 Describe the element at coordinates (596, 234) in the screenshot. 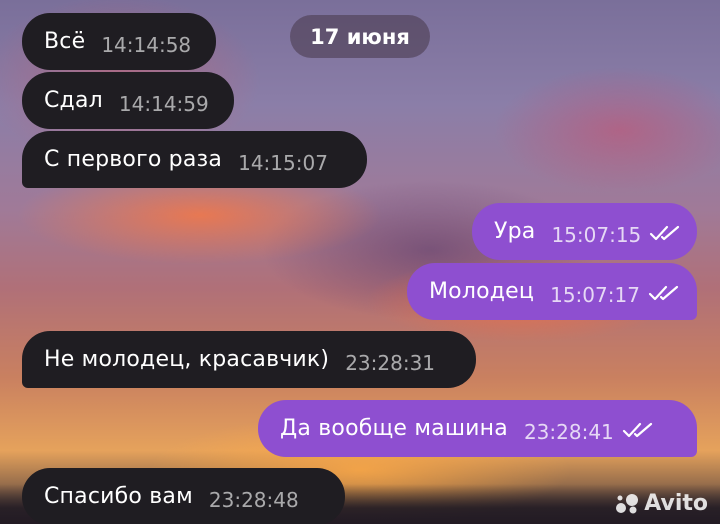

I see `message-time: 15:07:15` at that location.